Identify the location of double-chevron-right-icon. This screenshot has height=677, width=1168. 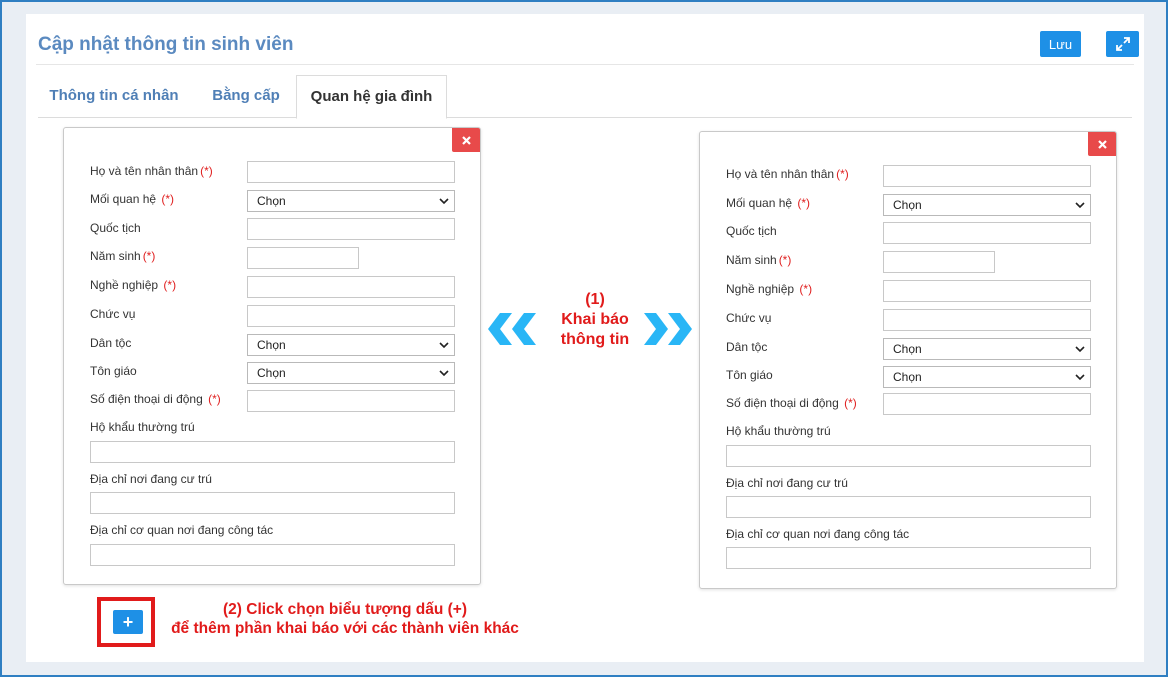
(668, 329).